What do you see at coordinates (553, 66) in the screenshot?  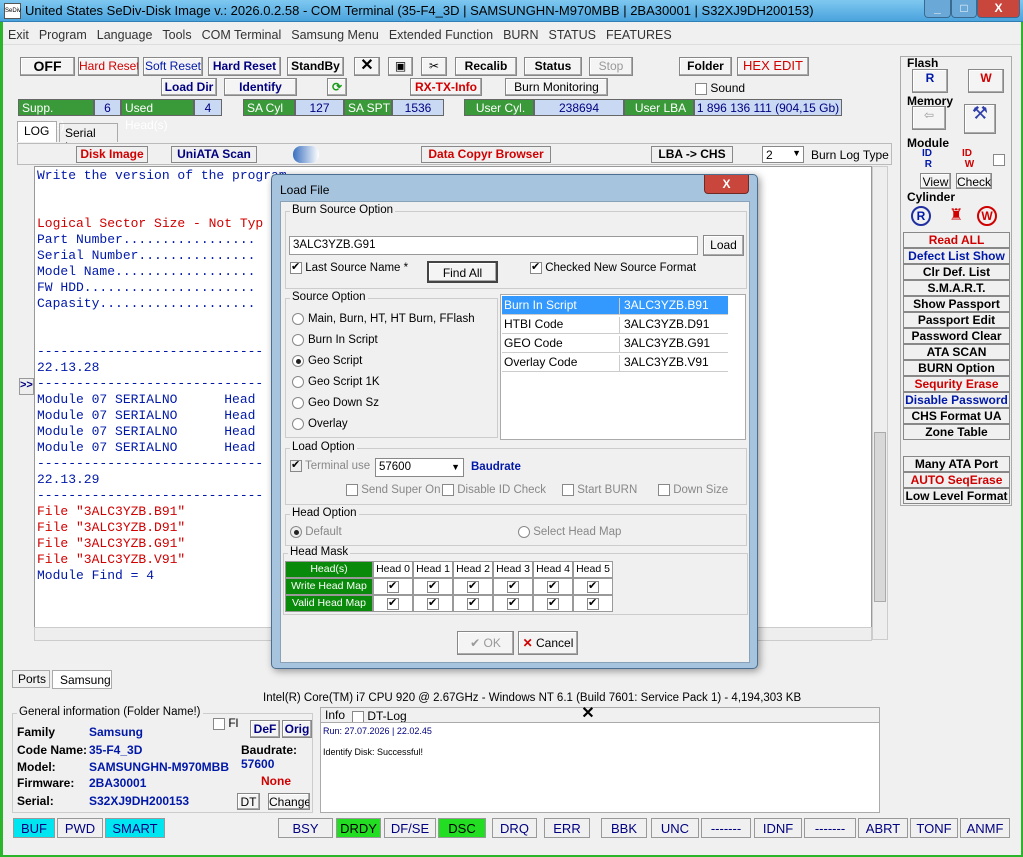 I see `status-button: Status` at bounding box center [553, 66].